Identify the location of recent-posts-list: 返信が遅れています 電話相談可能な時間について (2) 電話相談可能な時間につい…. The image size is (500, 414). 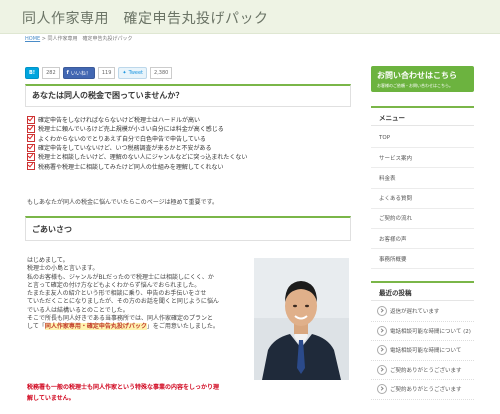
(422, 351).